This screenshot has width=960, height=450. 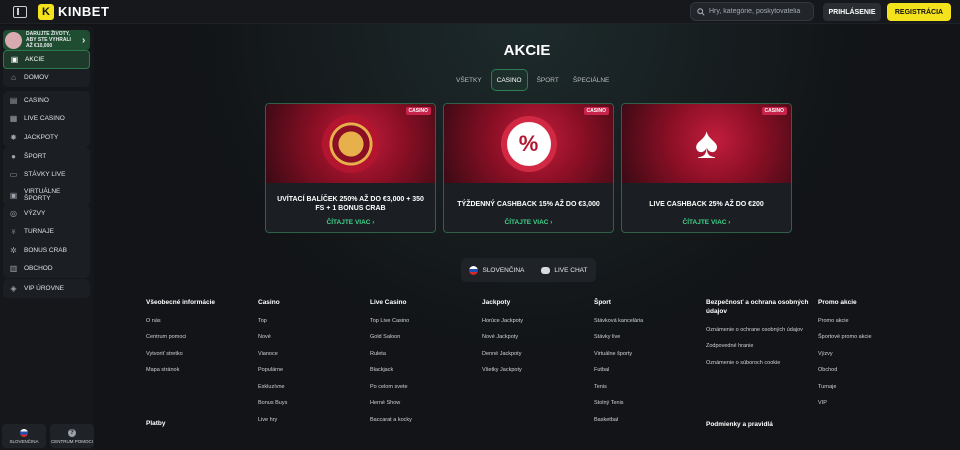 What do you see at coordinates (571, 270) in the screenshot?
I see `live-chat-label: LIVE CHAT` at bounding box center [571, 270].